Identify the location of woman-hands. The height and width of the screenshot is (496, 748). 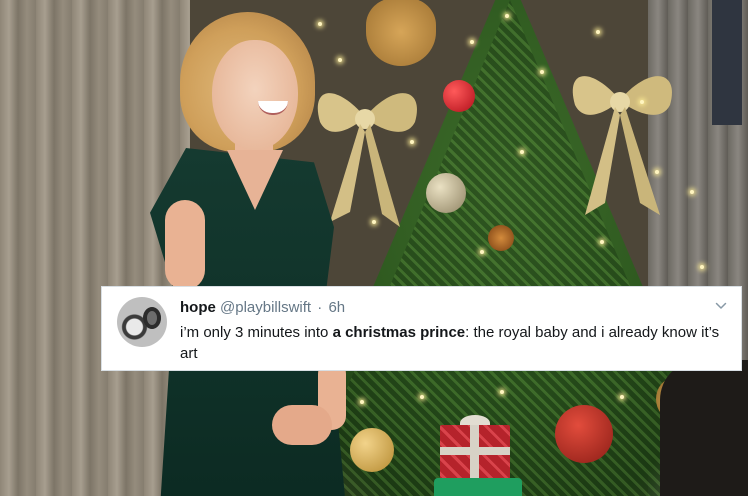
(302, 425).